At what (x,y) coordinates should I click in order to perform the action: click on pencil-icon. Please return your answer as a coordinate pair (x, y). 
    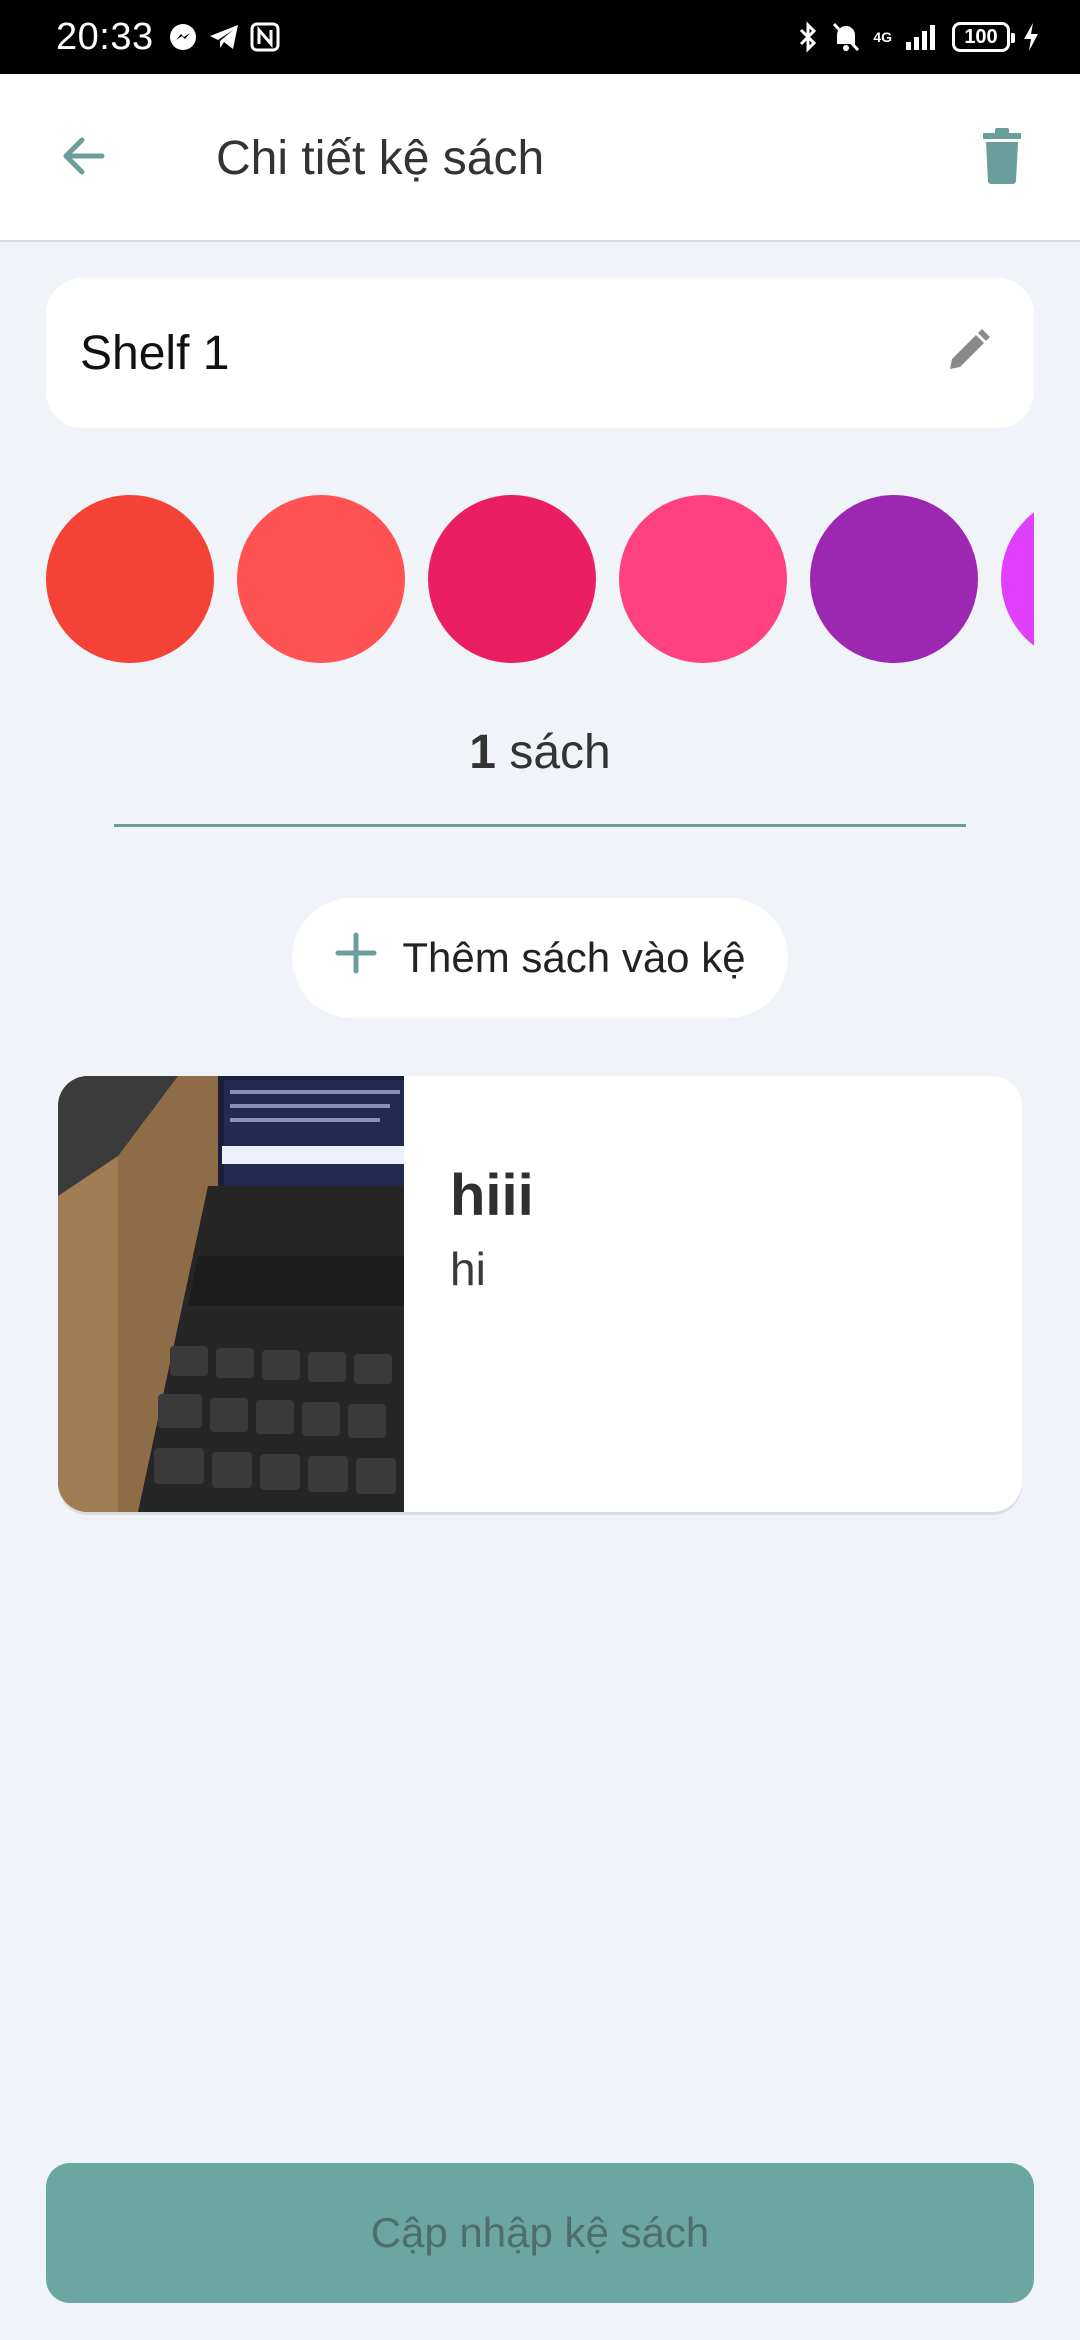
    Looking at the image, I should click on (968, 353).